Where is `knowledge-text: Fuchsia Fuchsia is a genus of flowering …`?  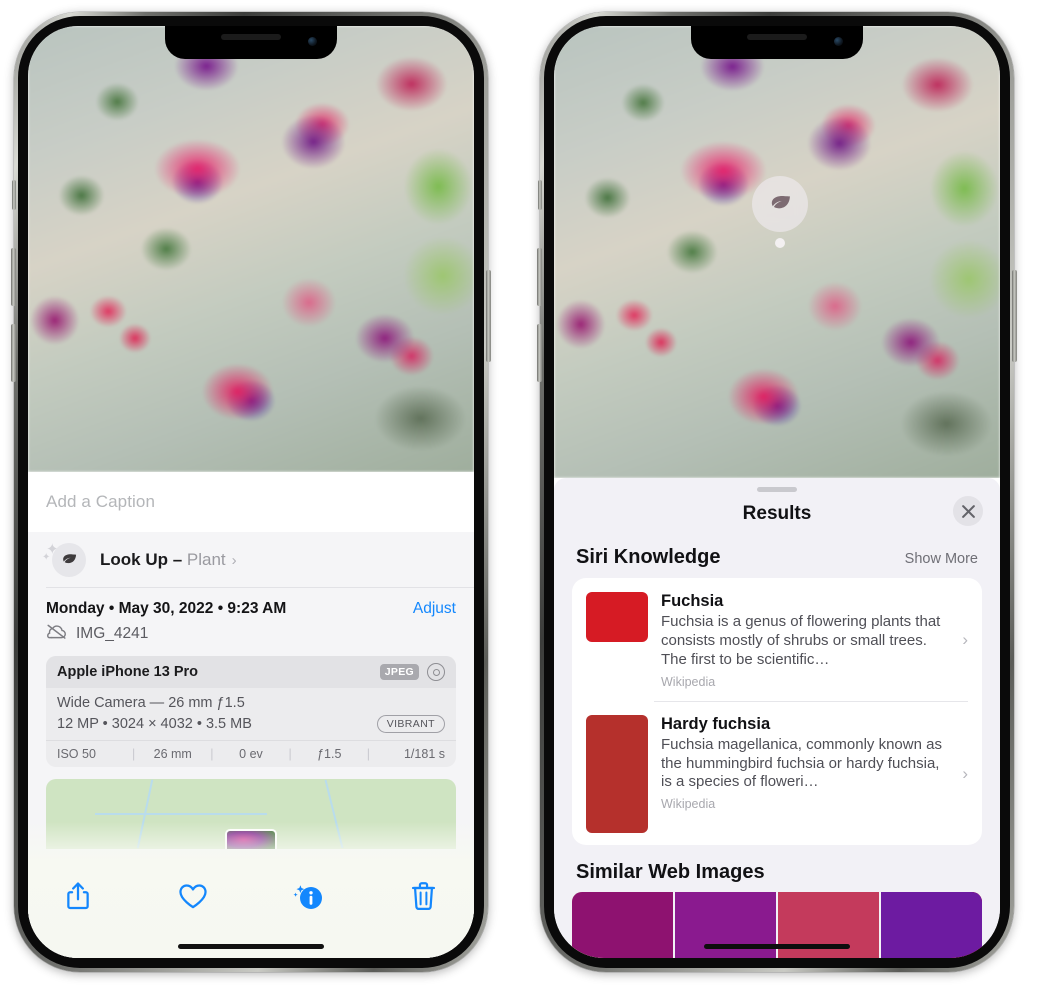 knowledge-text: Fuchsia Fuchsia is a genus of flowering … is located at coordinates (804, 640).